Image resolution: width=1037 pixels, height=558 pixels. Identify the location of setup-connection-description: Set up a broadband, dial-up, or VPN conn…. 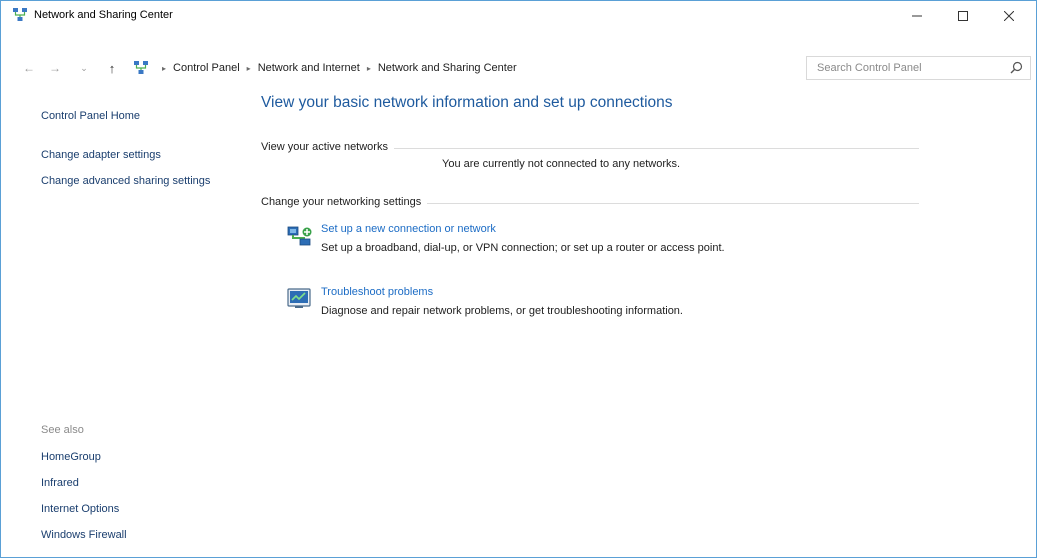
(523, 248).